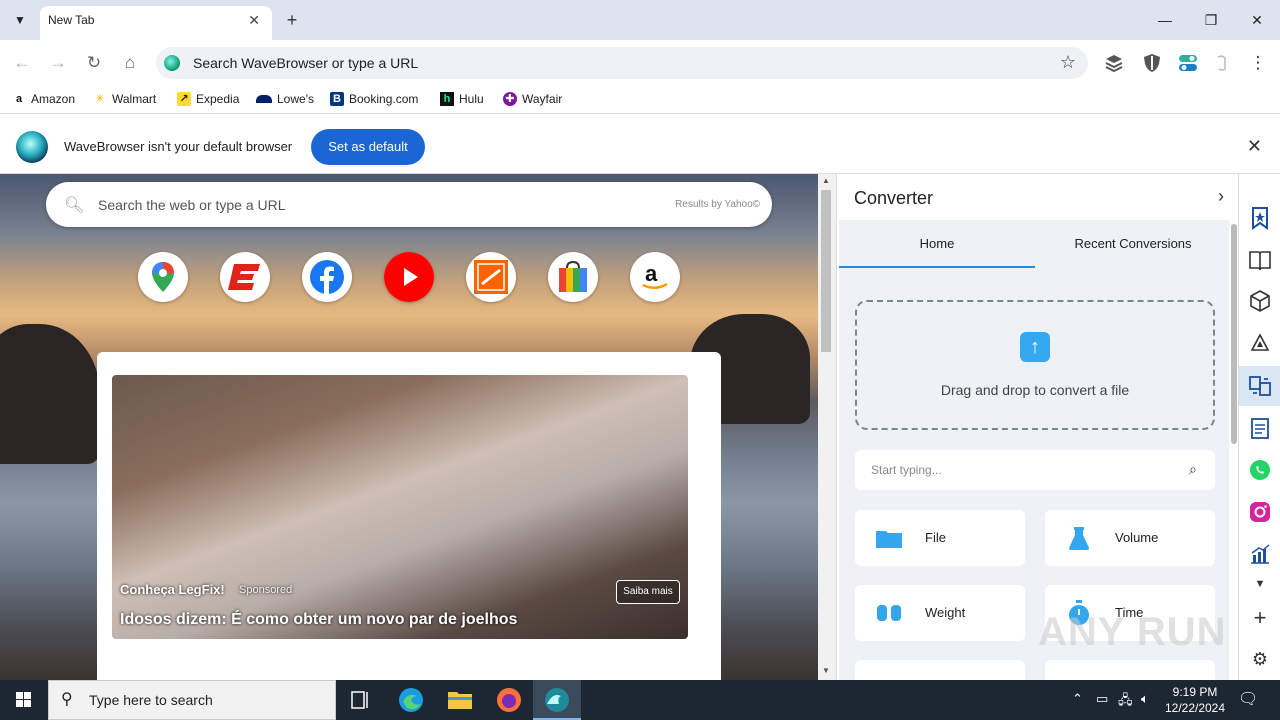 This screenshot has height=720, width=1280. I want to click on bookmark-star-icon: ☆, so click(1068, 62).